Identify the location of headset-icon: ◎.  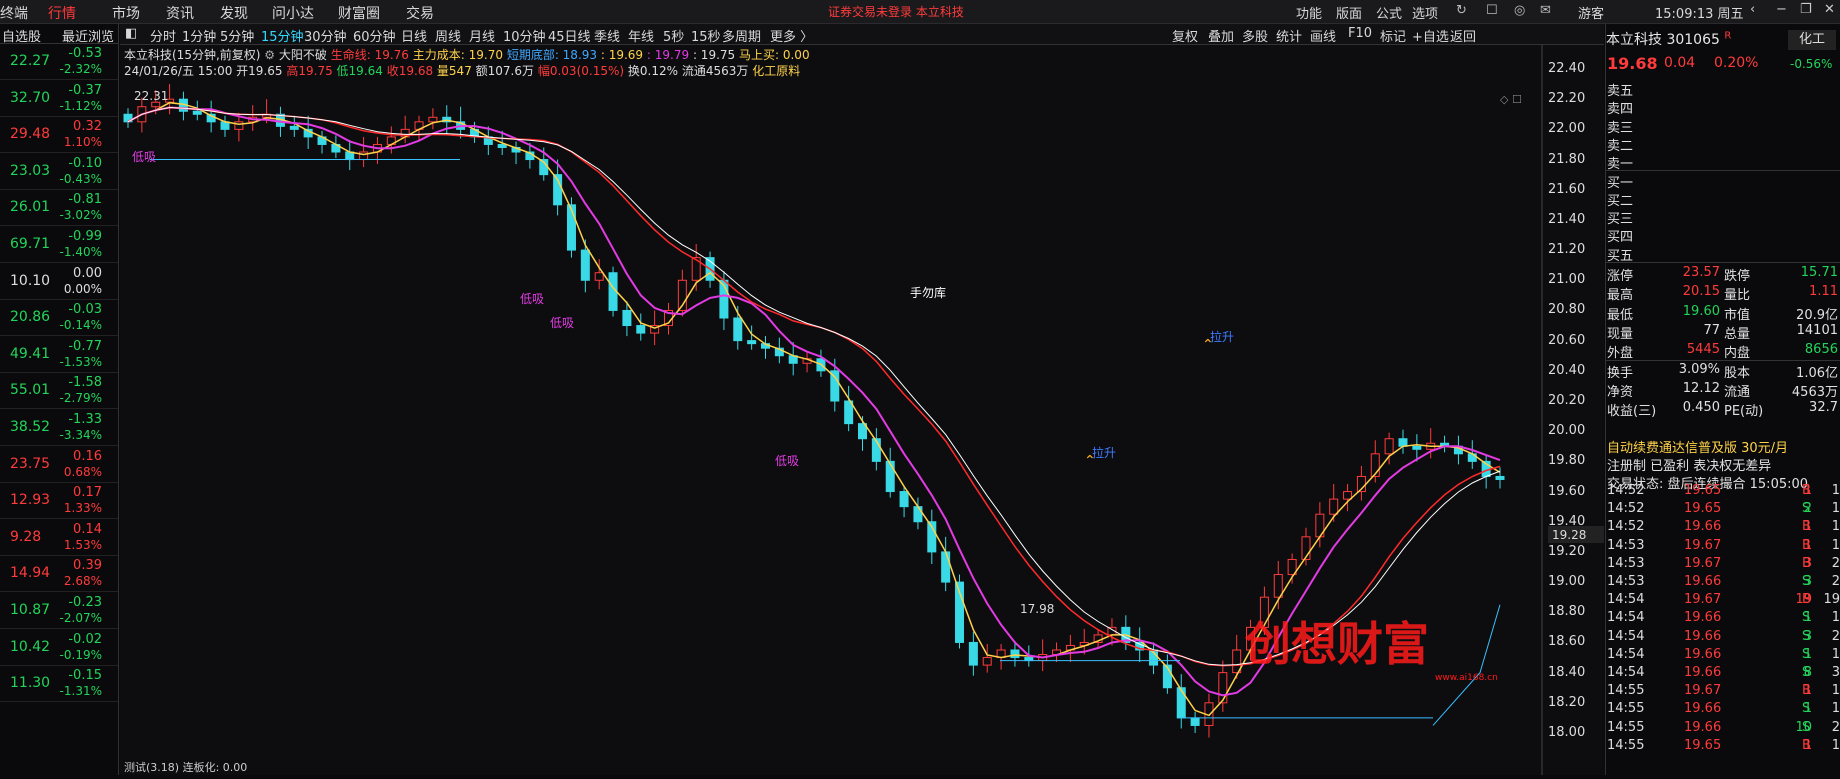
(1519, 10).